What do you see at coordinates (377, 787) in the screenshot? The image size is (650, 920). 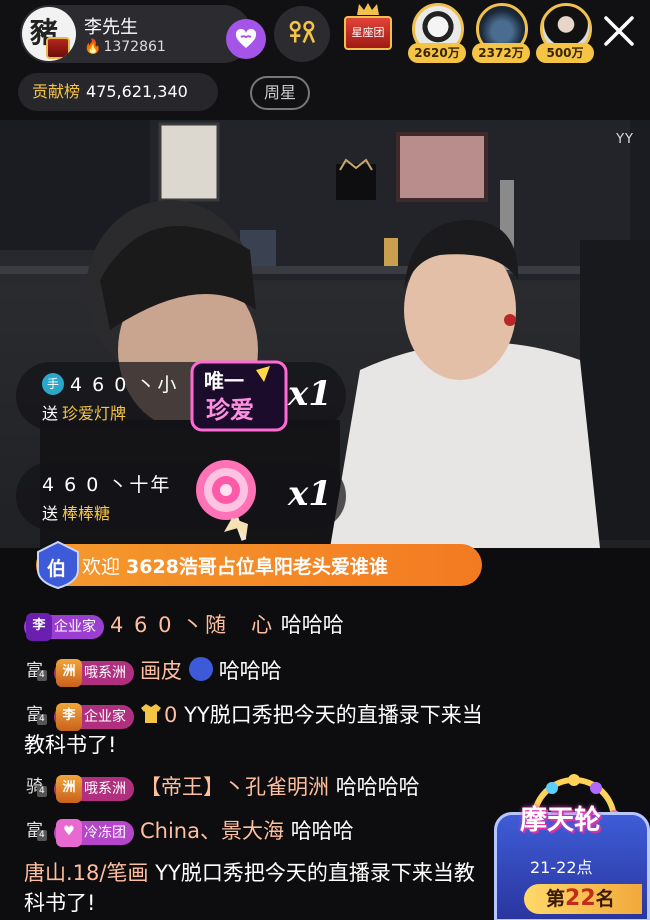 I see `chat-text: 哈哈哈哈` at bounding box center [377, 787].